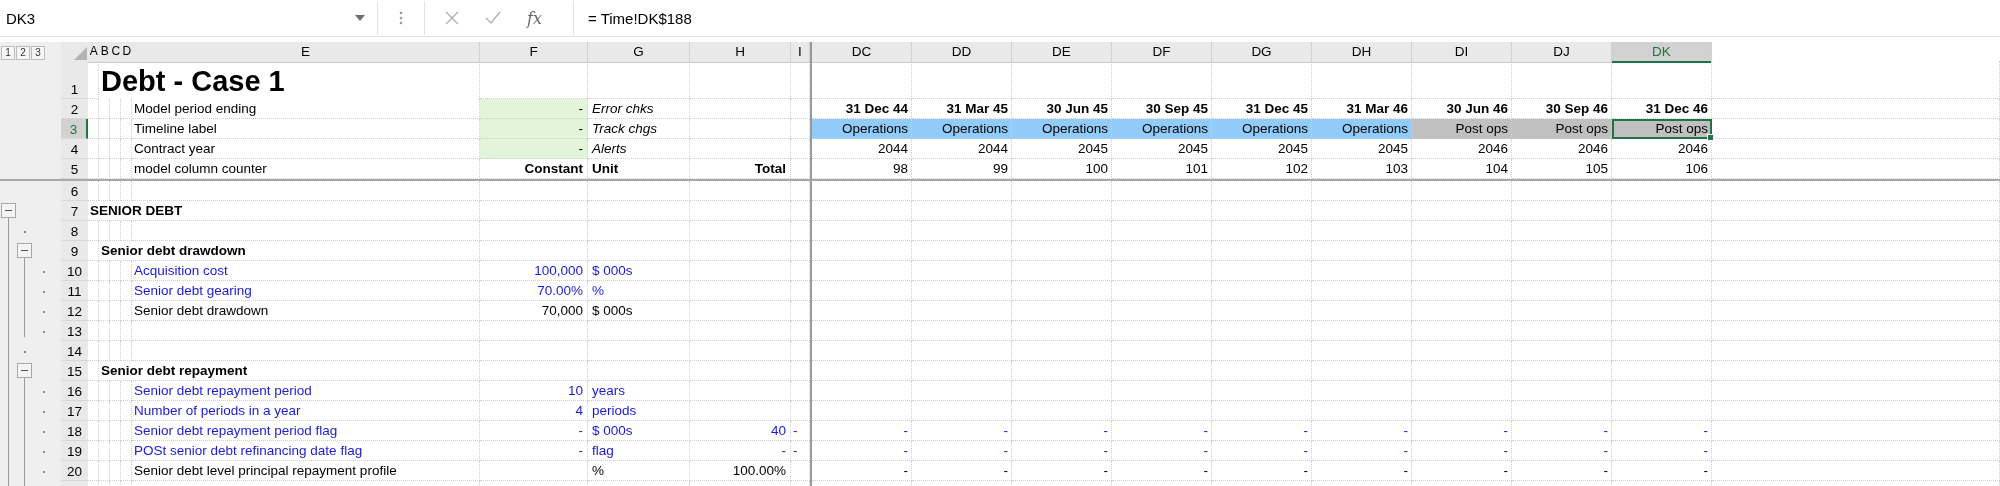  I want to click on table-cell: 70.00%, so click(534, 291).